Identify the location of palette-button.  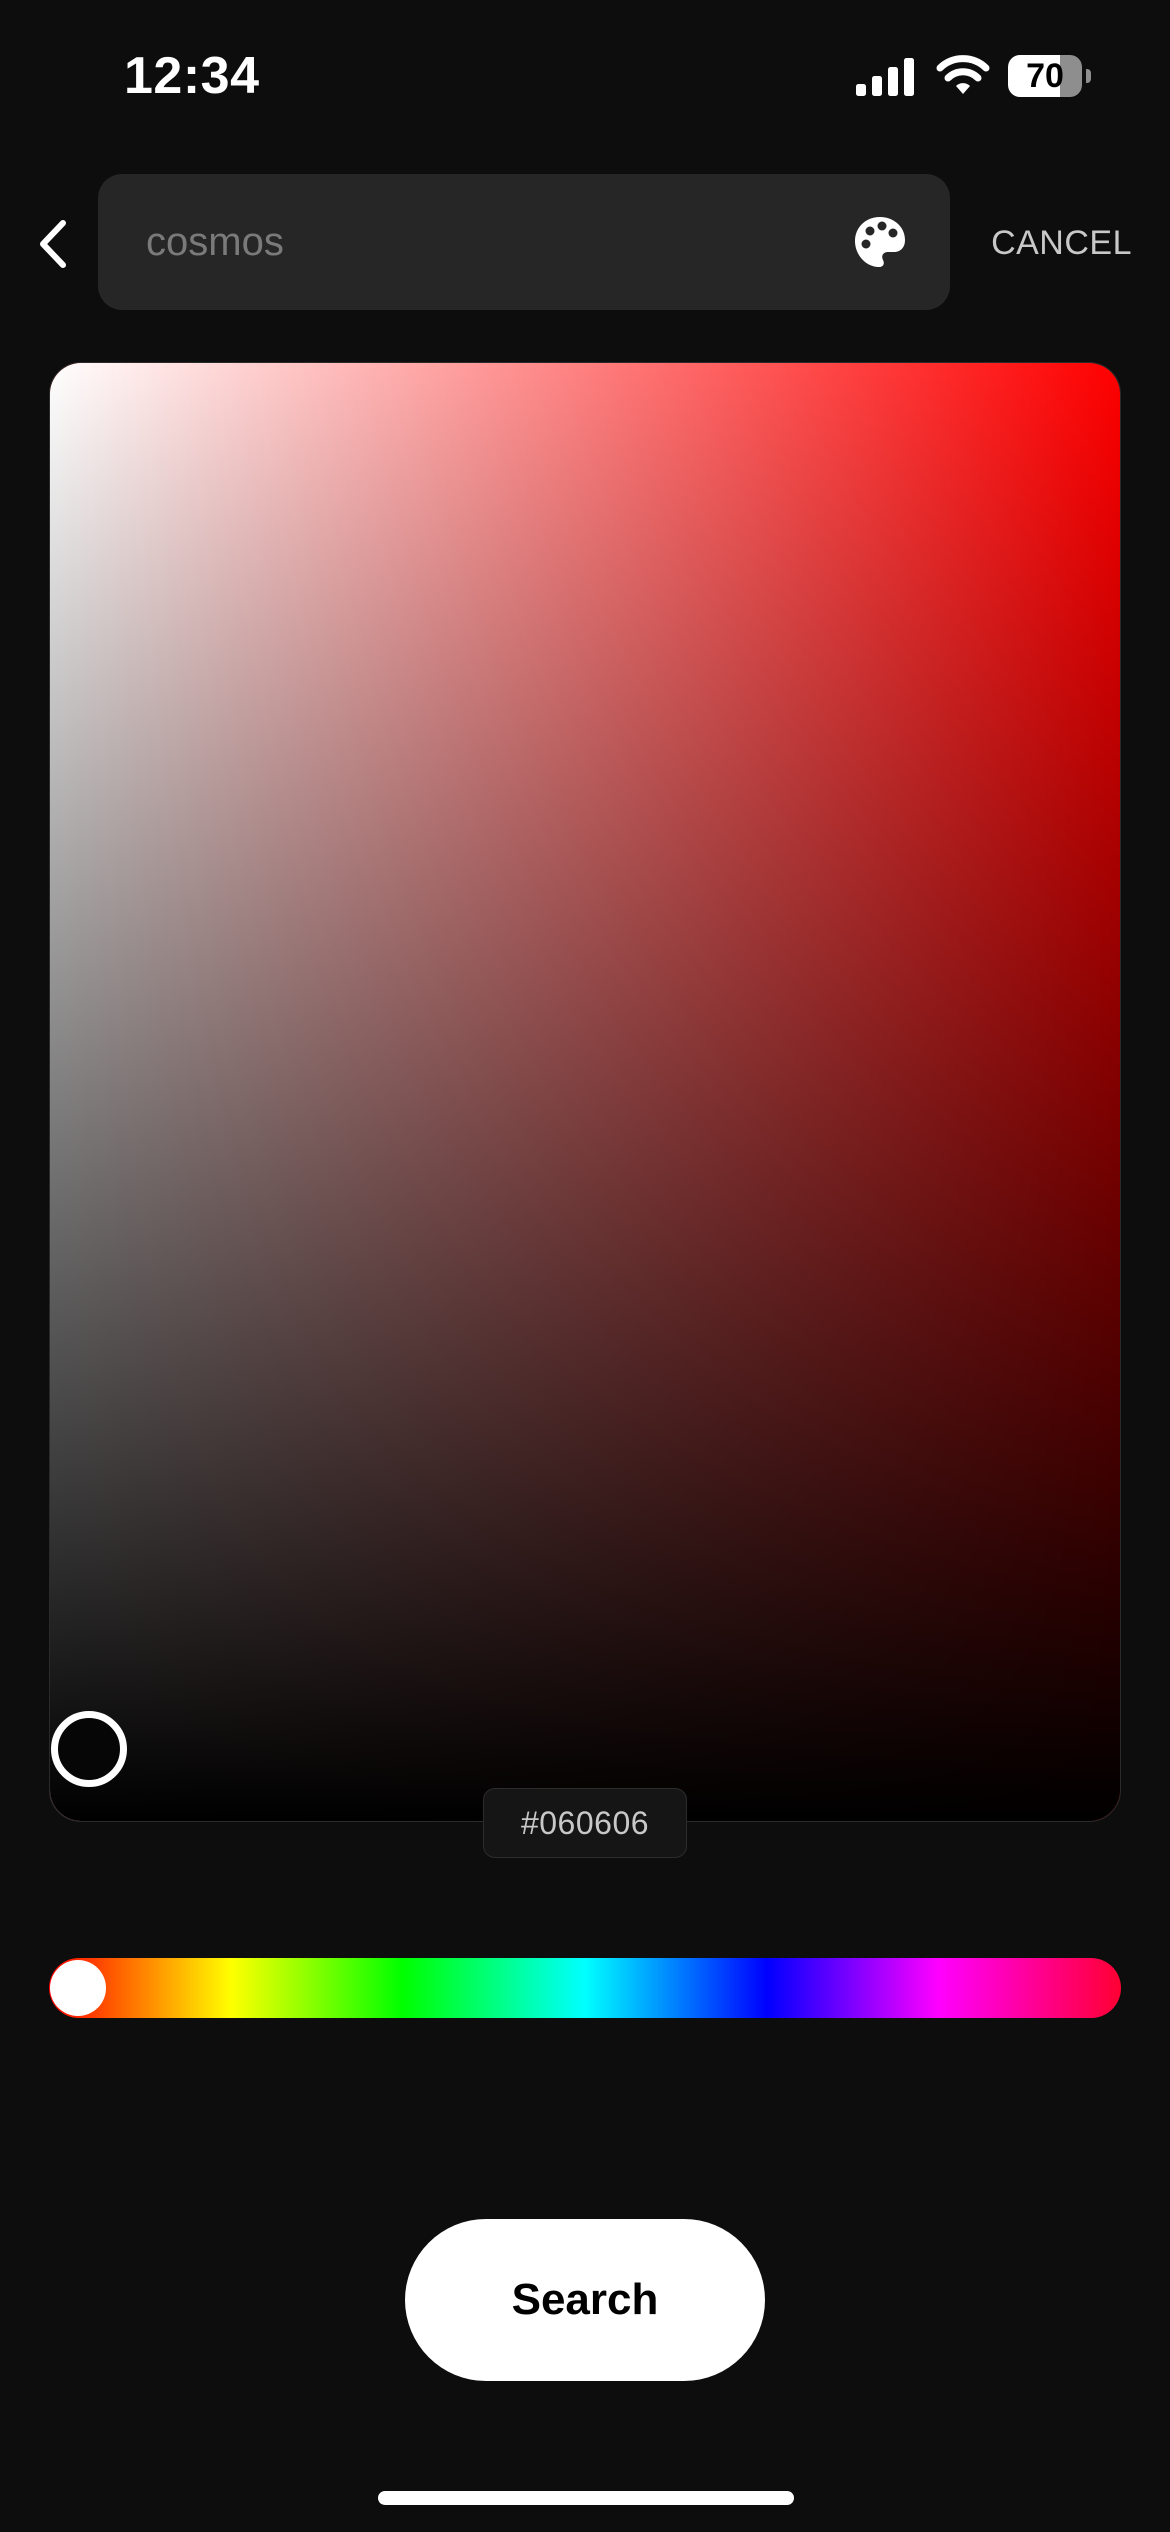
(880, 242).